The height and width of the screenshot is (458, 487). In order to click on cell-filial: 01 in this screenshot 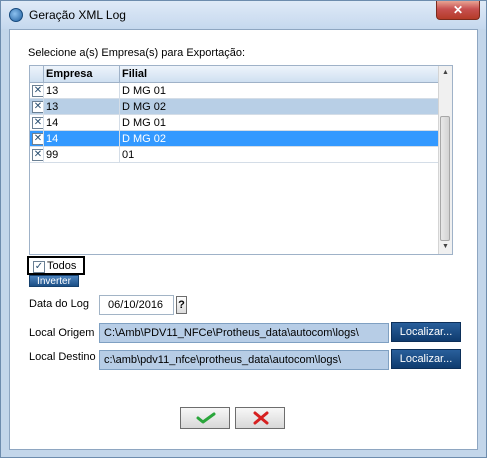, I will do `click(128, 155)`.